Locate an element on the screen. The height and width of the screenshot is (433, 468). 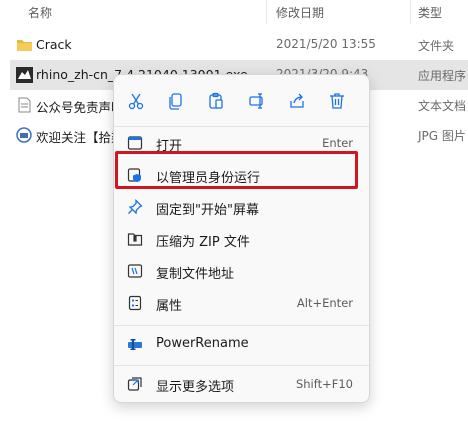
rename-icon is located at coordinates (257, 101).